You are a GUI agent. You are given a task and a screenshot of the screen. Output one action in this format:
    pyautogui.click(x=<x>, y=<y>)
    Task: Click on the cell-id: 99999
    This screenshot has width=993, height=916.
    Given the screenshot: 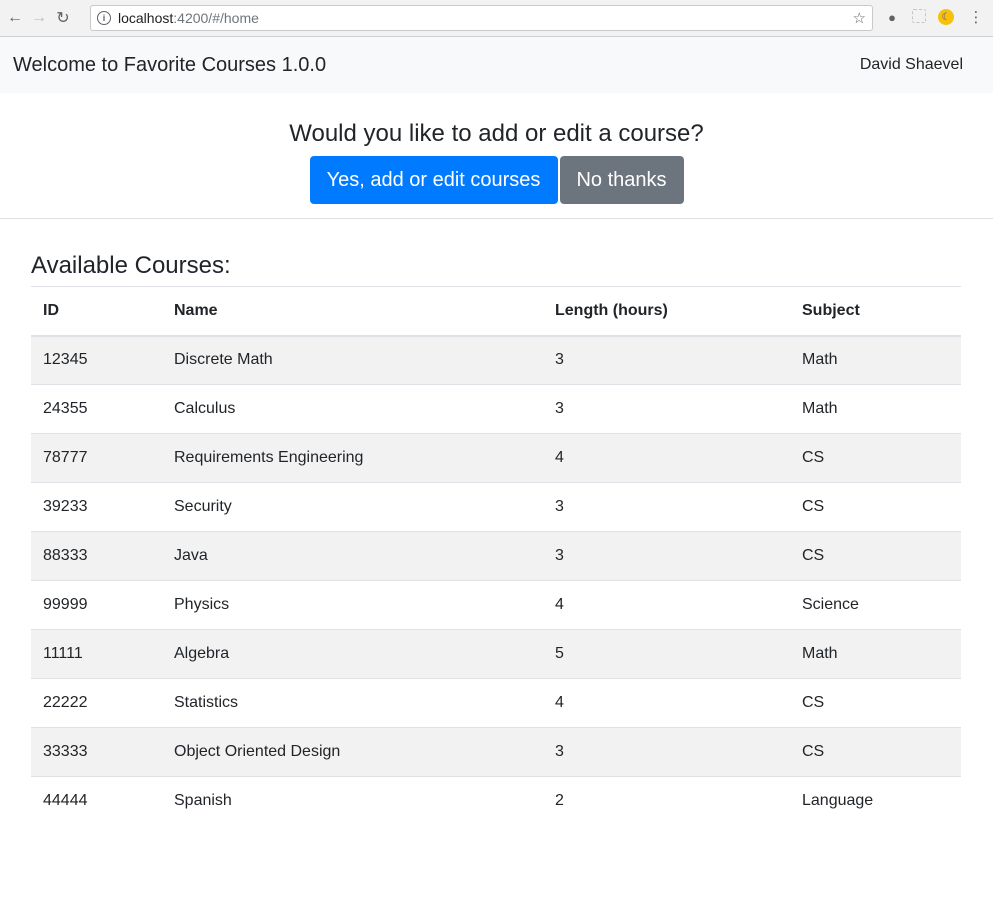 What is the action you would take?
    pyautogui.click(x=96, y=605)
    